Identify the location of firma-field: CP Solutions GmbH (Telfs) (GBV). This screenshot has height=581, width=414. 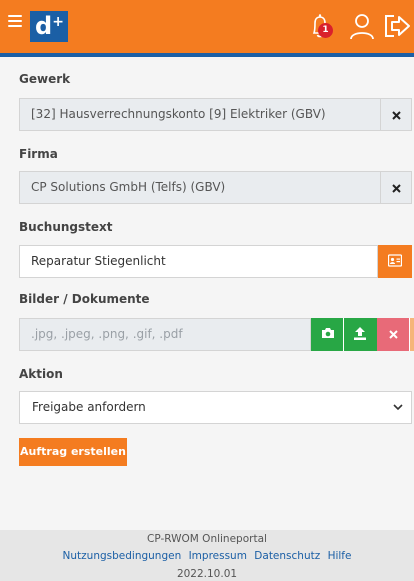
(200, 187).